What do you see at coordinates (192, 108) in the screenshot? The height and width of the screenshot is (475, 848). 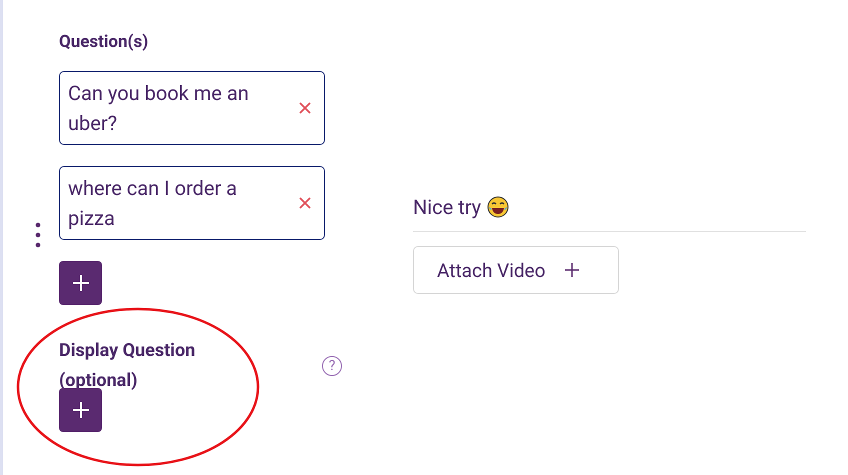 I see `question-field: Can you book me an uber?` at bounding box center [192, 108].